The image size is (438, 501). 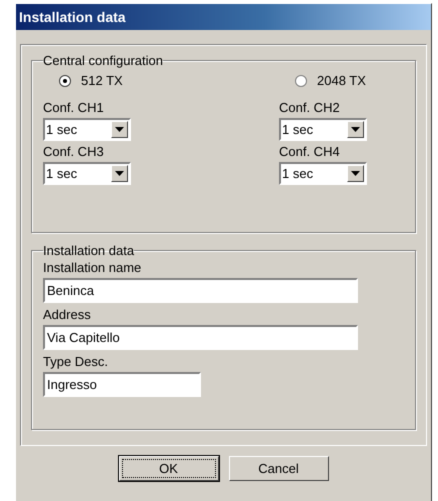 What do you see at coordinates (67, 314) in the screenshot?
I see `field-label: Address` at bounding box center [67, 314].